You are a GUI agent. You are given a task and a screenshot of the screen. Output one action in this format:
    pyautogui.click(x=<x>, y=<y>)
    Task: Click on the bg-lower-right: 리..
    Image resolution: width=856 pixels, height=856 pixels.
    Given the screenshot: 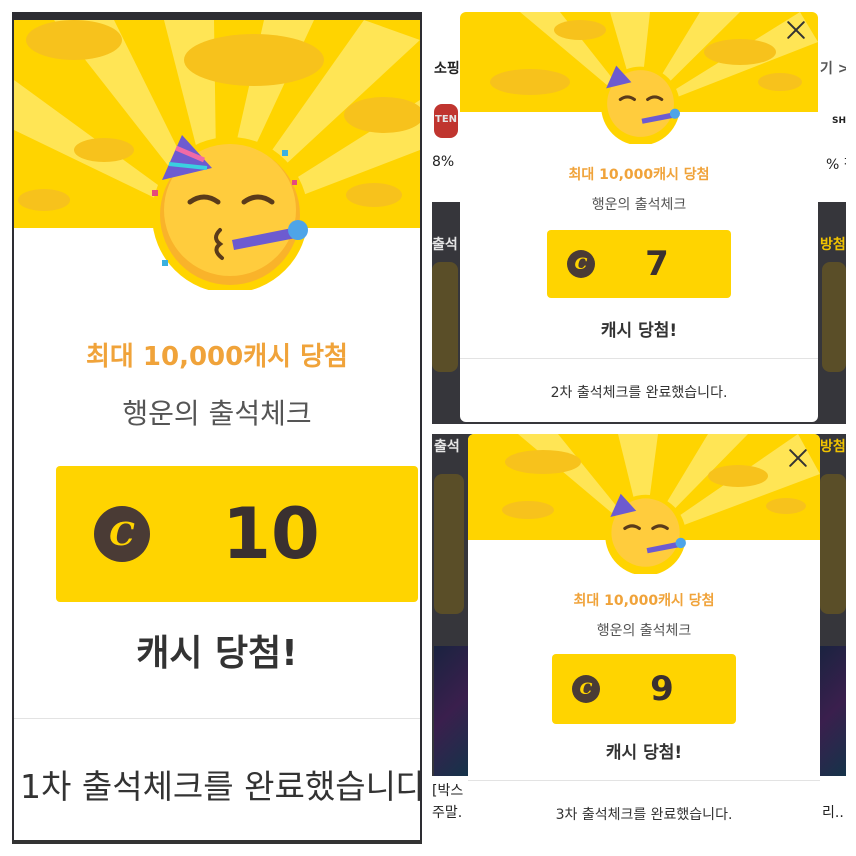 What is the action you would take?
    pyautogui.click(x=833, y=813)
    